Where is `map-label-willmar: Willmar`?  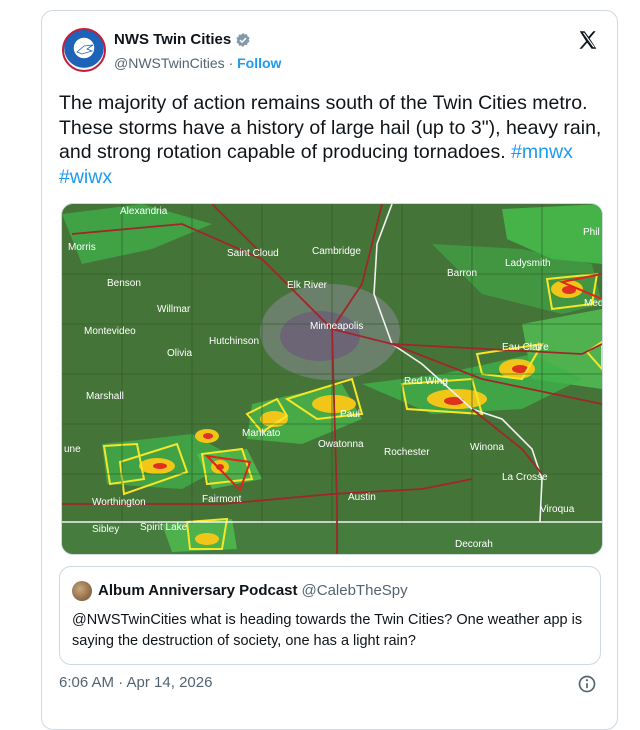 map-label-willmar: Willmar is located at coordinates (174, 309).